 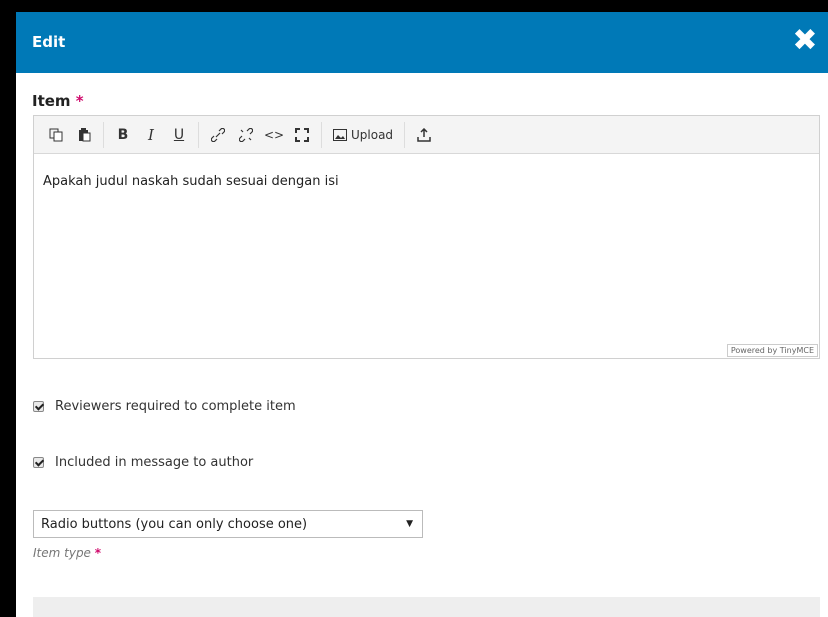 What do you see at coordinates (426, 607) in the screenshot?
I see `options-section` at bounding box center [426, 607].